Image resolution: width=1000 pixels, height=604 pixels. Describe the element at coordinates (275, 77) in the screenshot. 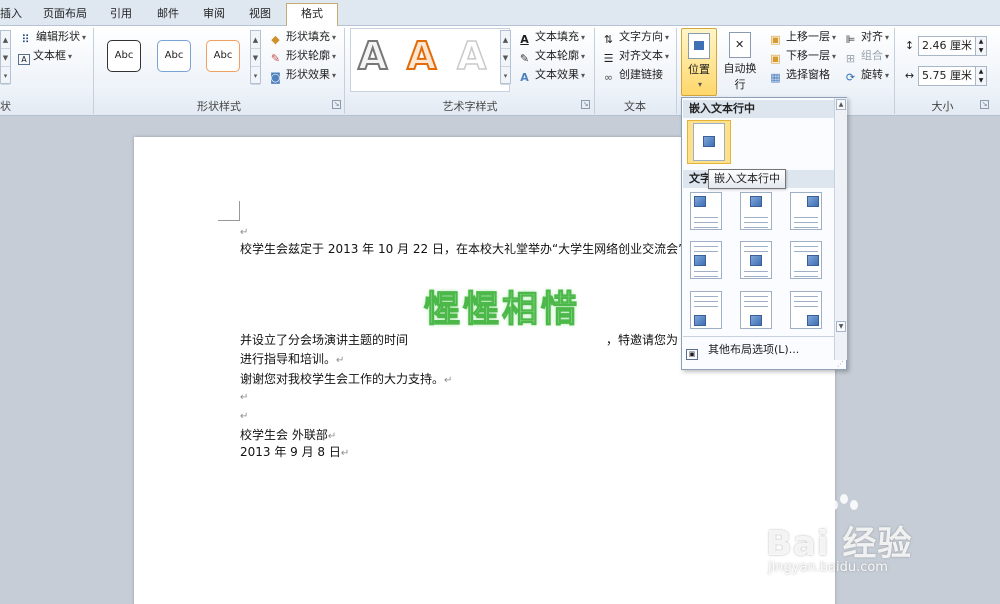

I see `shape-effects-icon: ◙` at that location.